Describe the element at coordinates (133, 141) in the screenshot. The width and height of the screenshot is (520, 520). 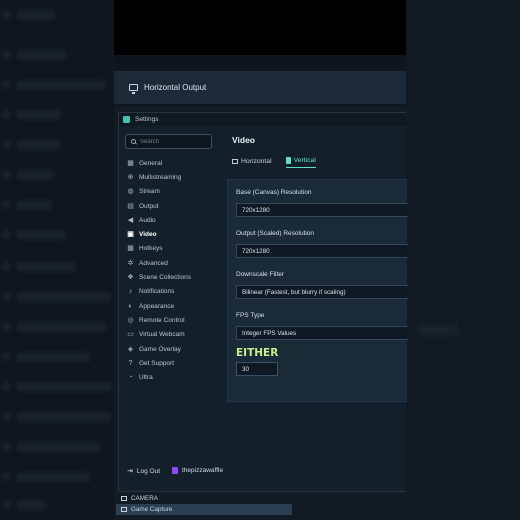
I see `search-icon` at that location.